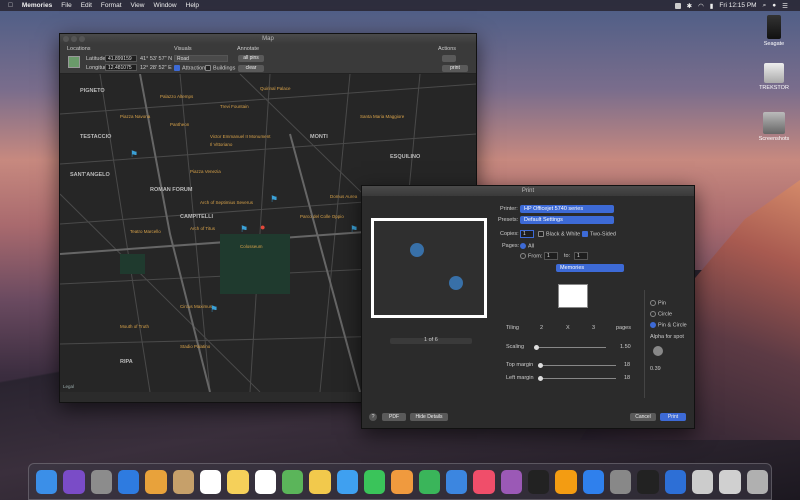 Image resolution: width=800 pixels, height=500 pixels. I want to click on desktop-drive-seagate: Seagate, so click(774, 31).